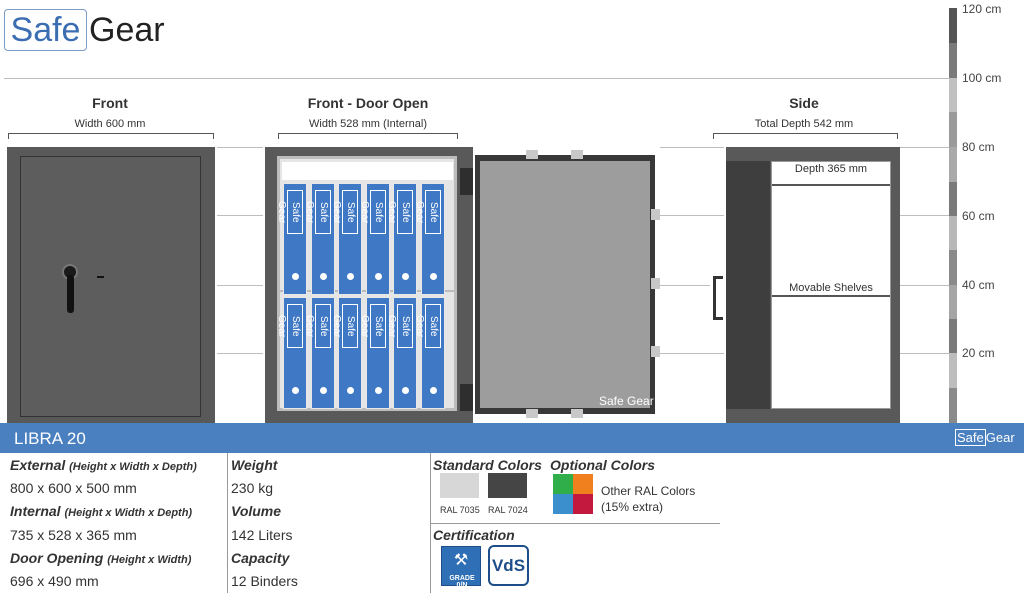  Describe the element at coordinates (487, 465) in the screenshot. I see `standard-colors-title: Standard Colors` at that location.